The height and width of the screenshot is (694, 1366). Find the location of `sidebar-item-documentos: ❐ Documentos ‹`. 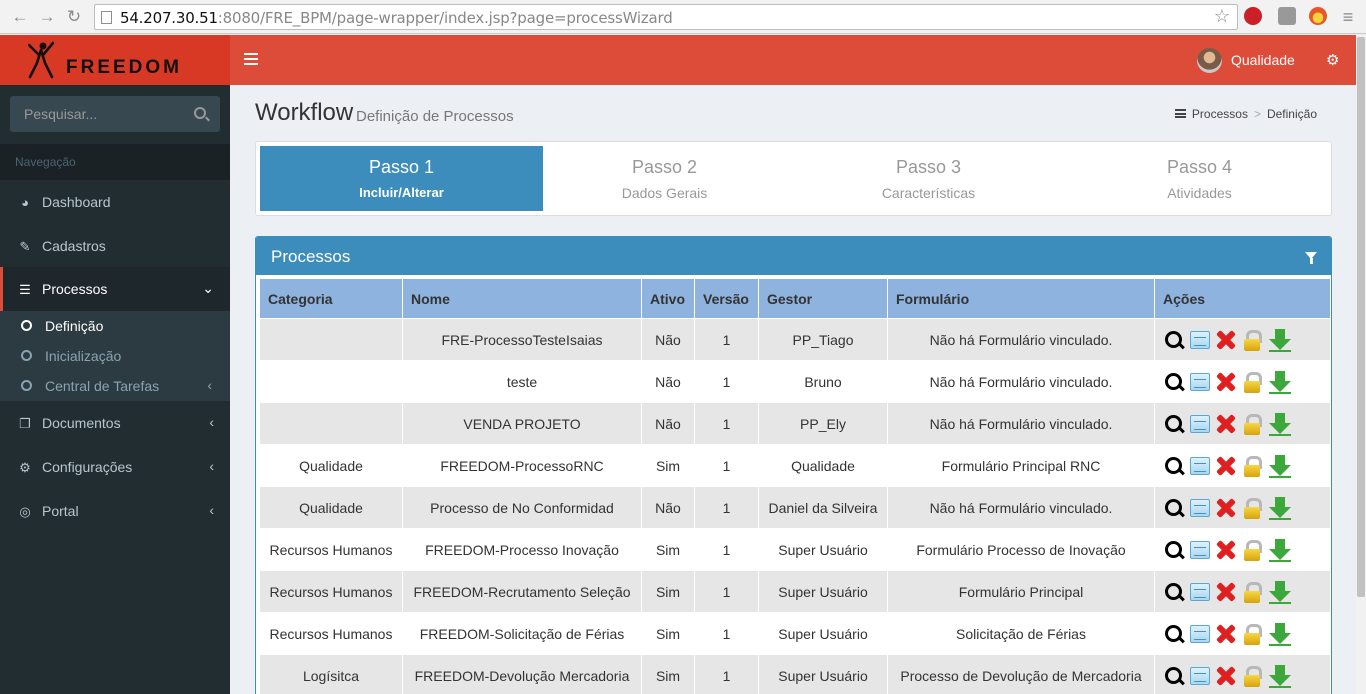

sidebar-item-documentos: ❐ Documentos ‹ is located at coordinates (115, 423).